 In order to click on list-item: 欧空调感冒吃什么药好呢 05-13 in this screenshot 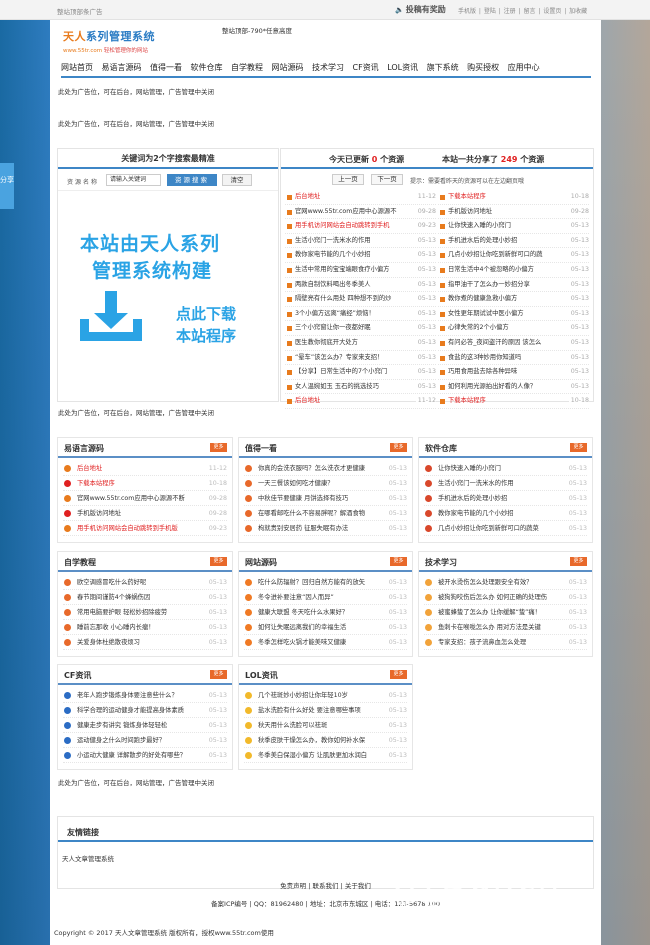, I will do `click(145, 582)`.